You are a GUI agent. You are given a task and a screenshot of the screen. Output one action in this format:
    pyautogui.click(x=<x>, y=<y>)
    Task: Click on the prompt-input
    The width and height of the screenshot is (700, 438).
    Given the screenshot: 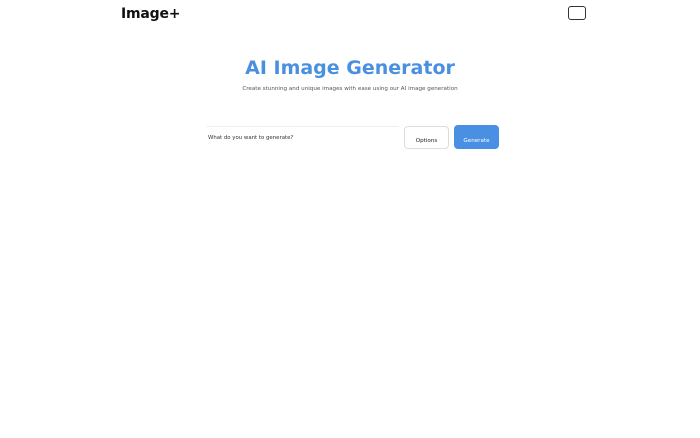 What is the action you would take?
    pyautogui.click(x=302, y=137)
    